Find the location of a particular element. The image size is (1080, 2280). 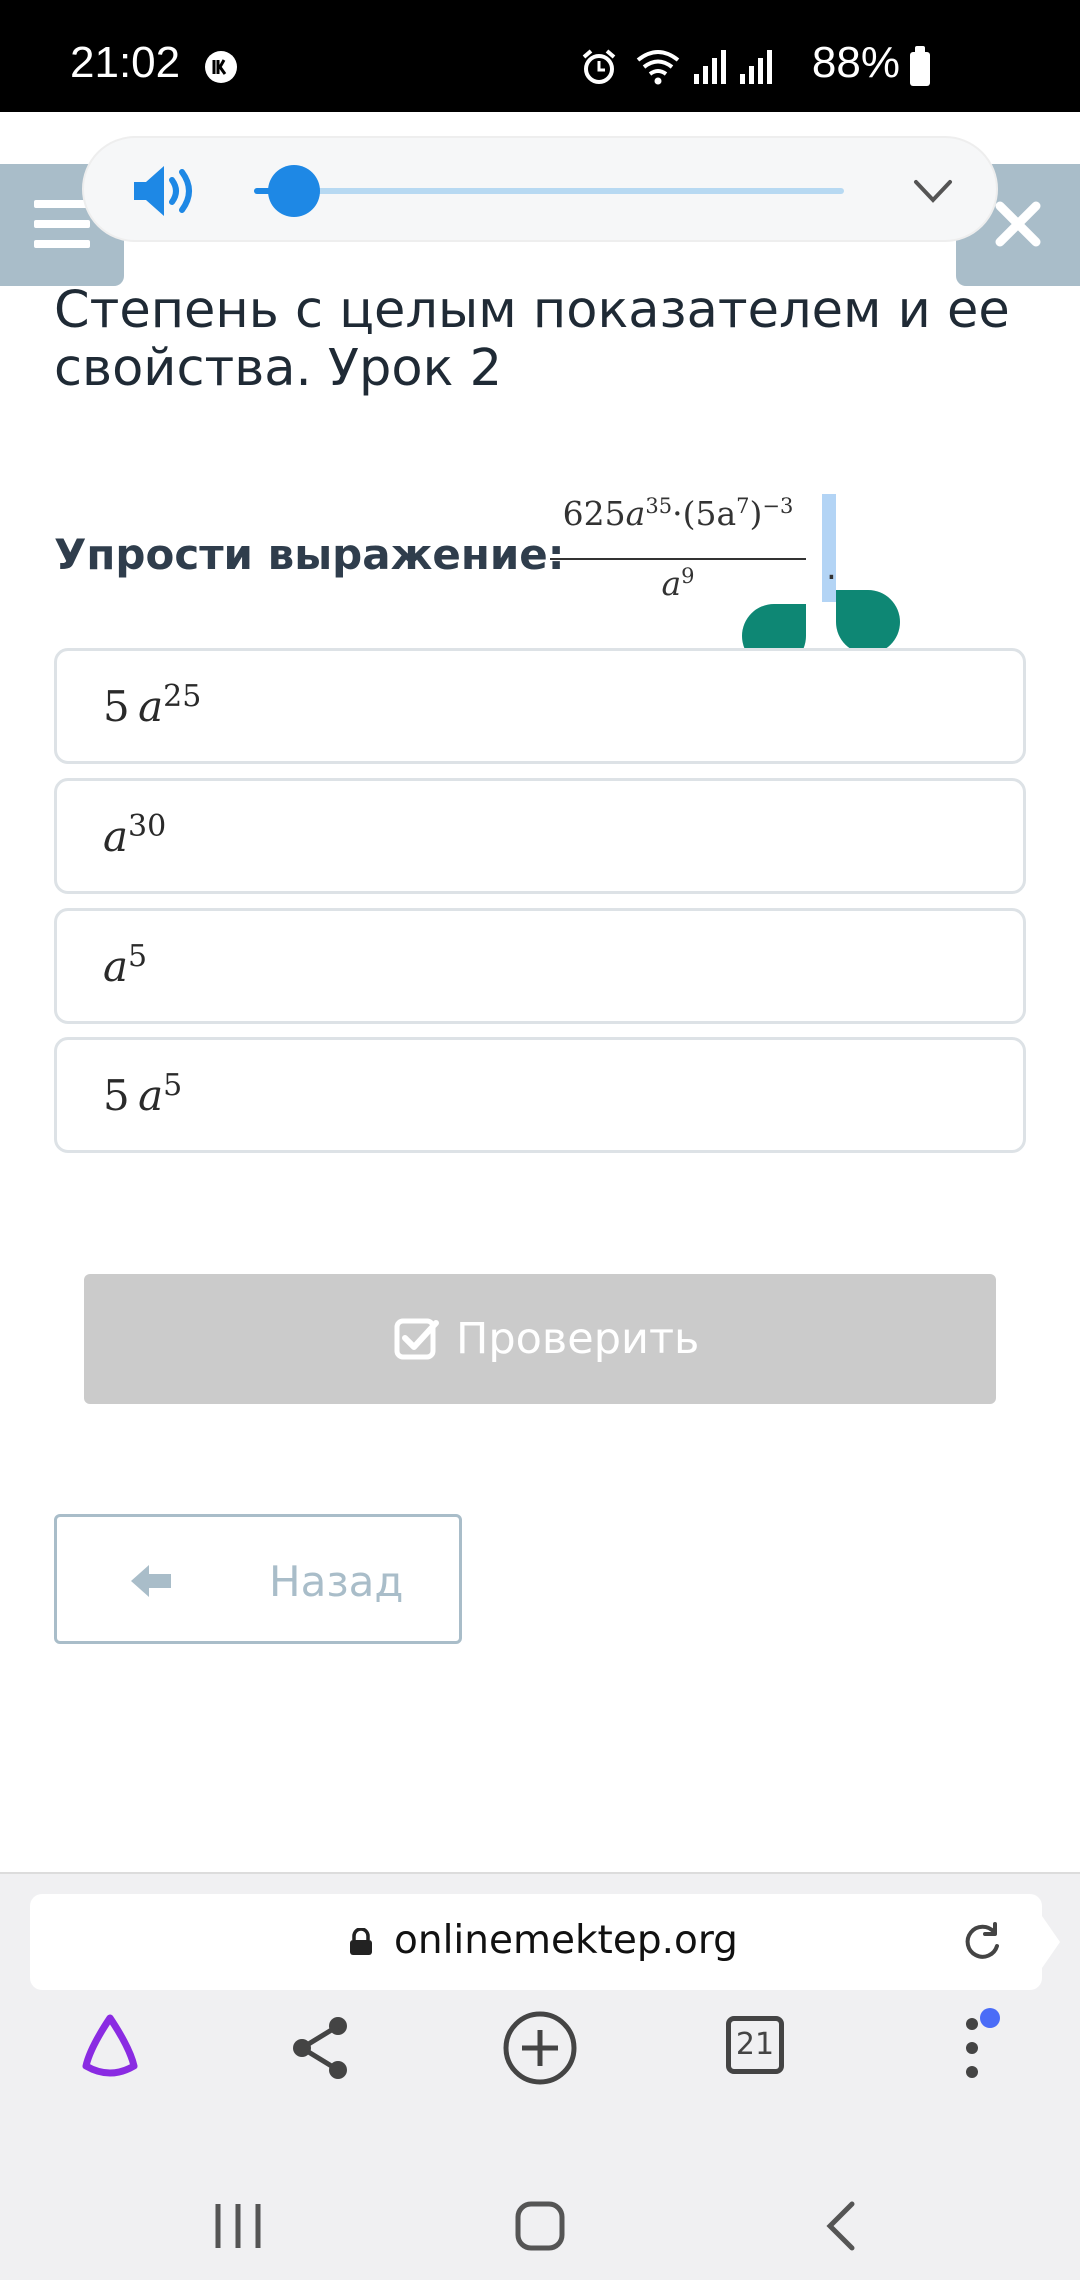

home-icon is located at coordinates (540, 2226).